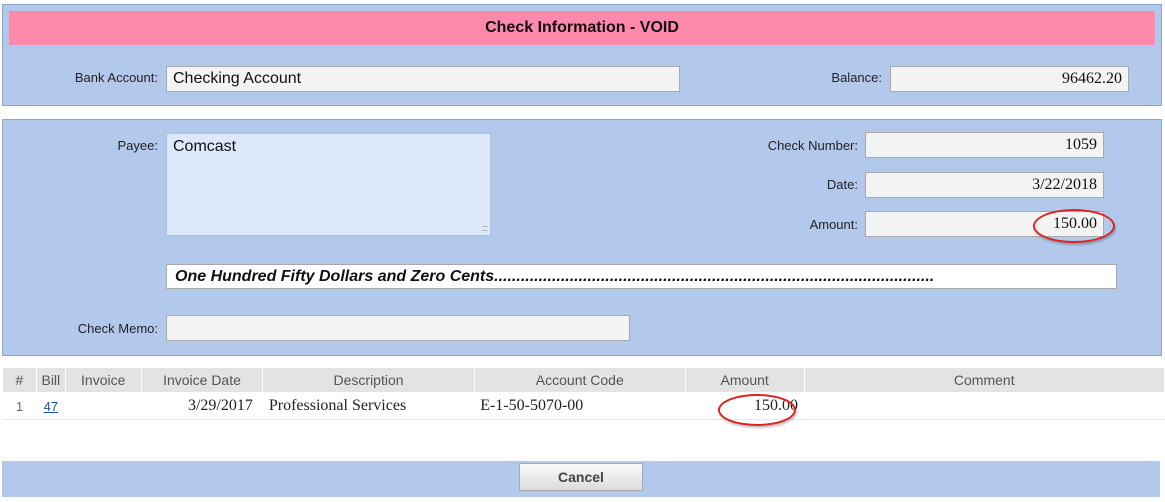 The image size is (1165, 502). What do you see at coordinates (842, 184) in the screenshot?
I see `date-label: Date:` at bounding box center [842, 184].